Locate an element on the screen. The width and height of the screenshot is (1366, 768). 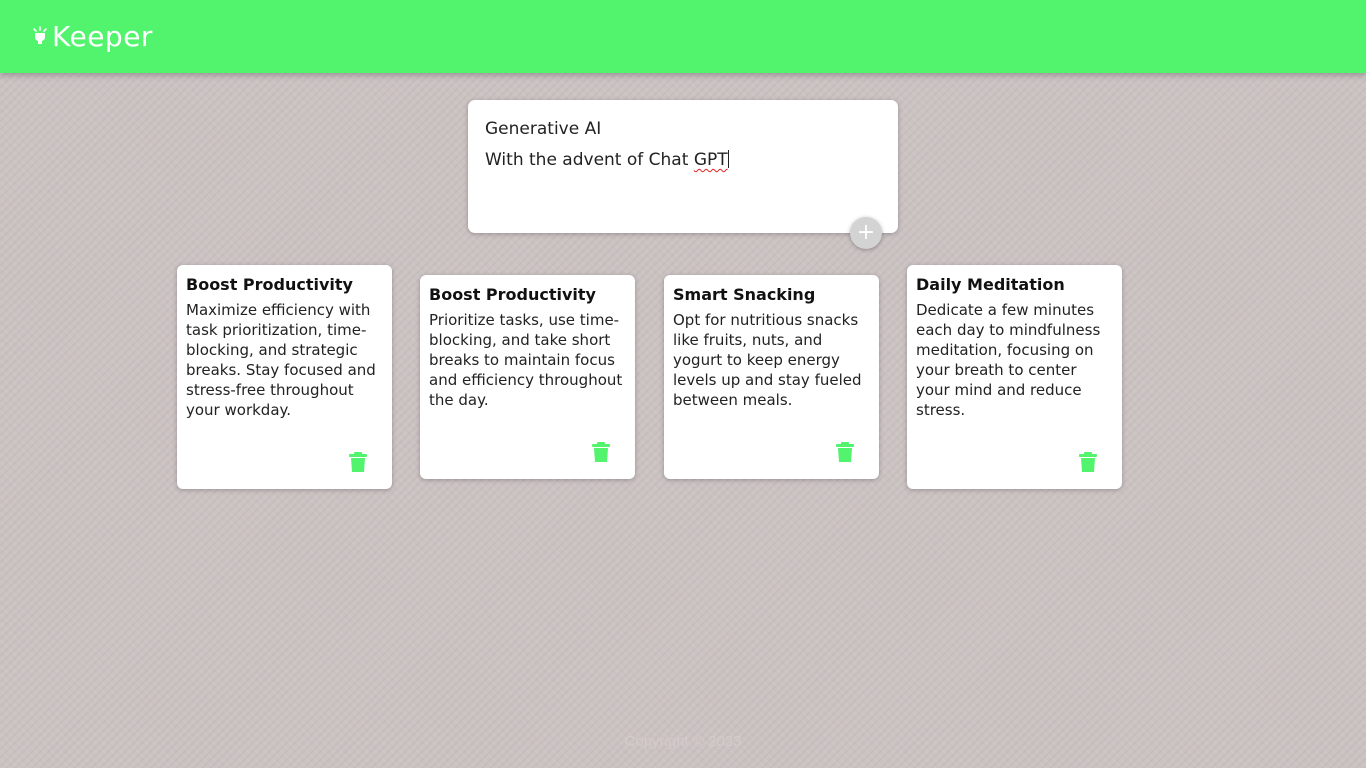
spellcheck-flagged-word: GPT is located at coordinates (710, 160).